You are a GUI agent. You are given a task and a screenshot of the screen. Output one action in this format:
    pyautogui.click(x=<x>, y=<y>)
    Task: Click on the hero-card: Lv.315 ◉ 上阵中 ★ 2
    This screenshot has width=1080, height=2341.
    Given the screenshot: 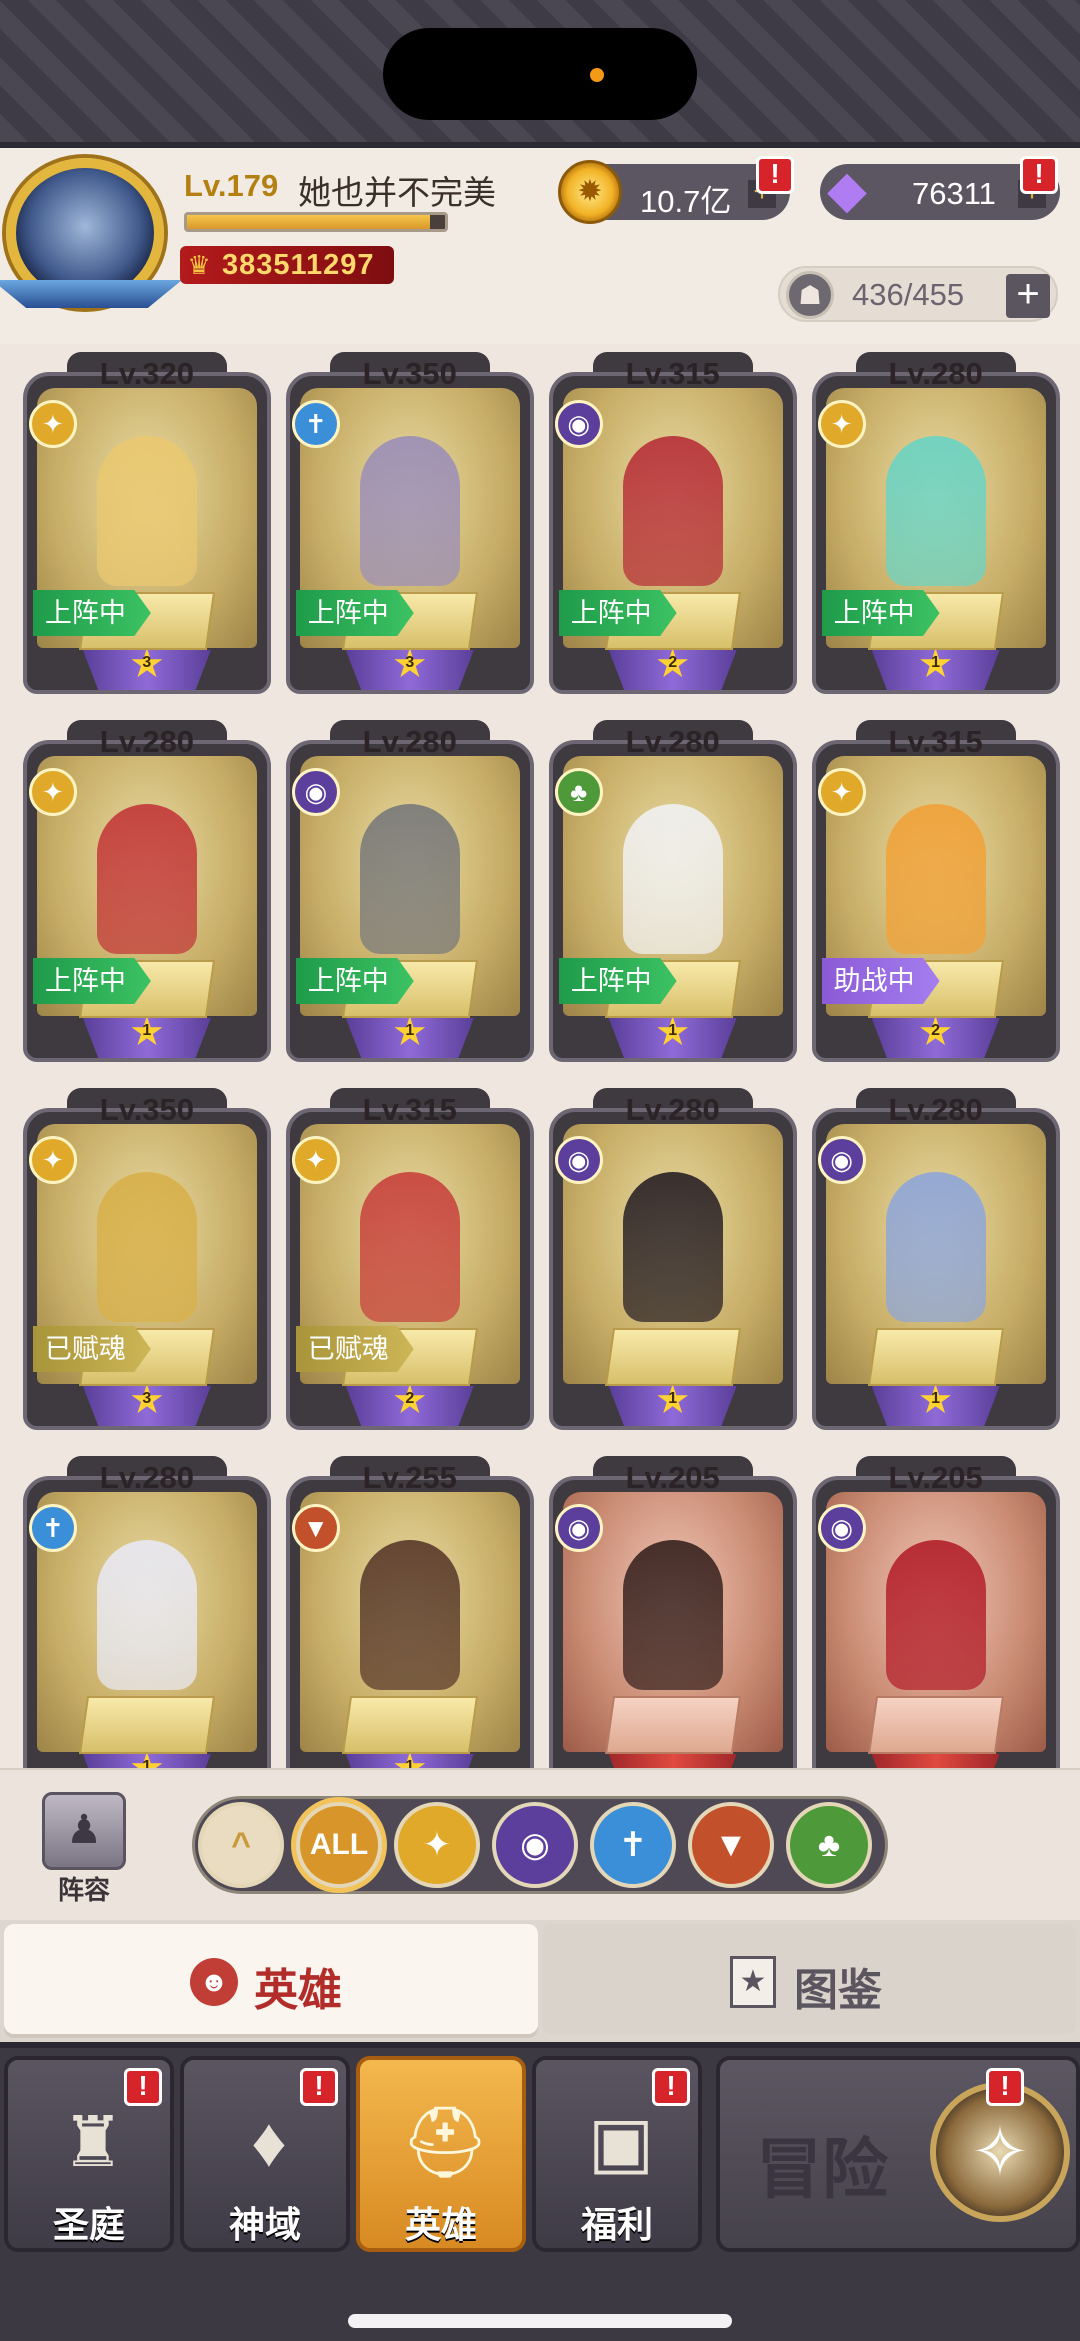 What is the action you would take?
    pyautogui.click(x=672, y=526)
    